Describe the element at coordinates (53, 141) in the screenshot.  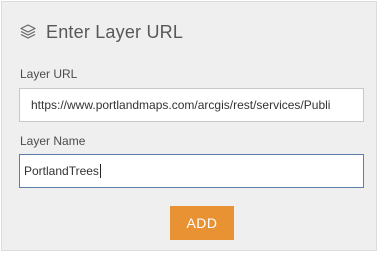
I see `layer-name-label: Layer Name` at that location.